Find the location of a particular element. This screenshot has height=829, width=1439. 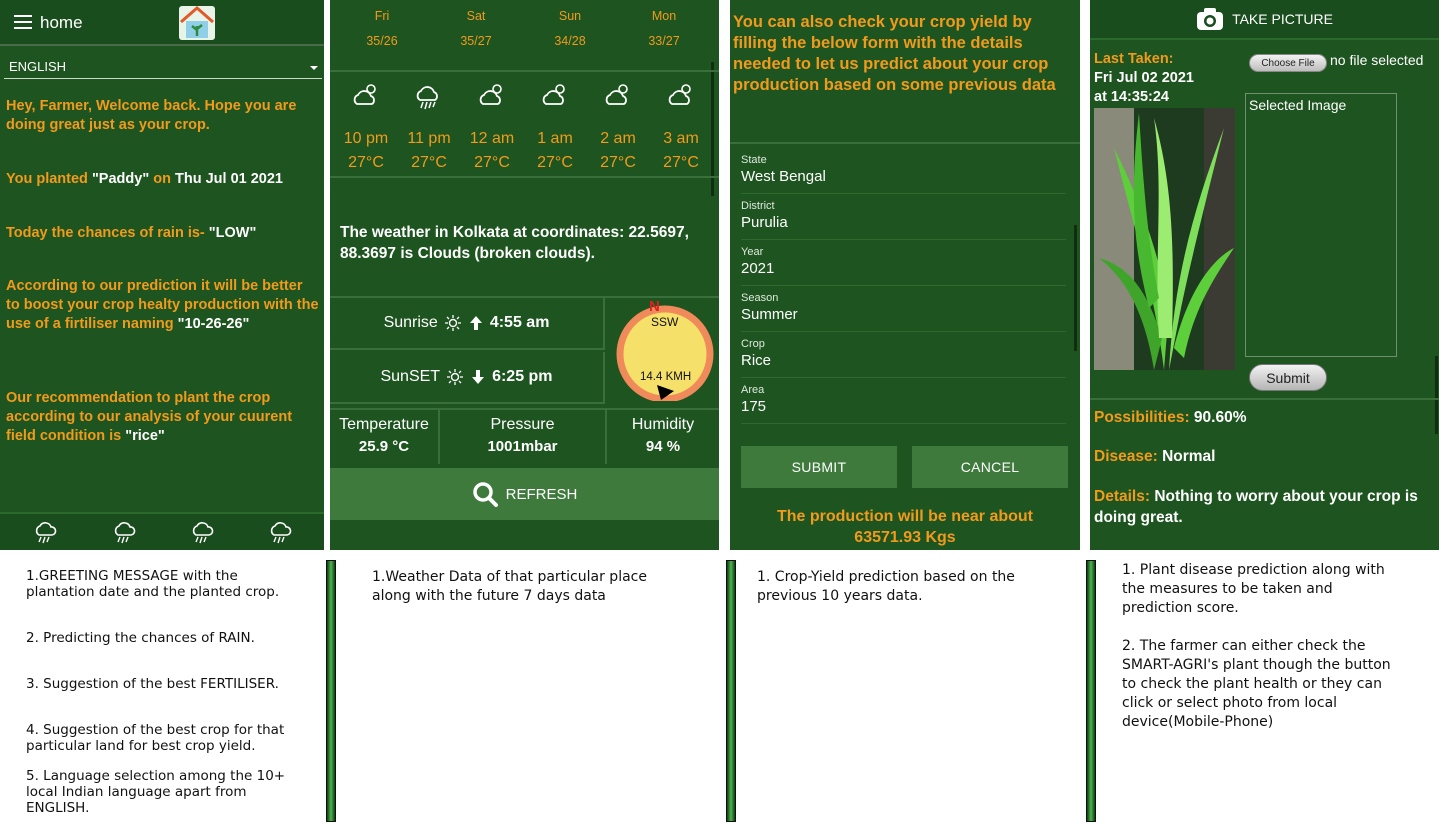

selected-image-label: Selected Image is located at coordinates (1298, 105).